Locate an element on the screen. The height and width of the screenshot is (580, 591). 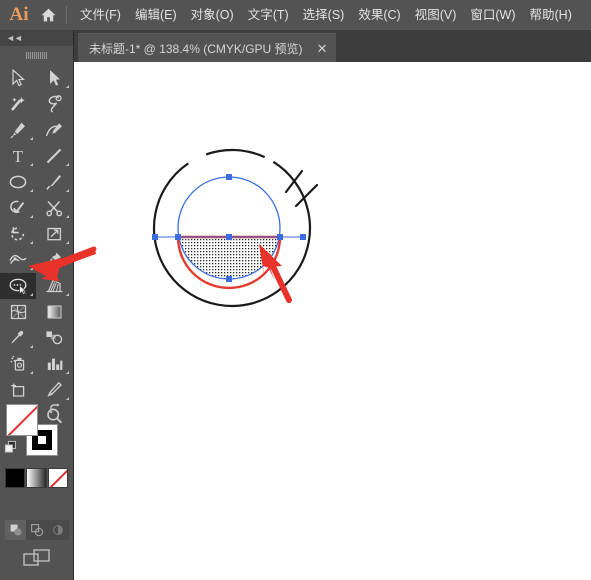
menu-object: 对象(O) is located at coordinates (212, 15).